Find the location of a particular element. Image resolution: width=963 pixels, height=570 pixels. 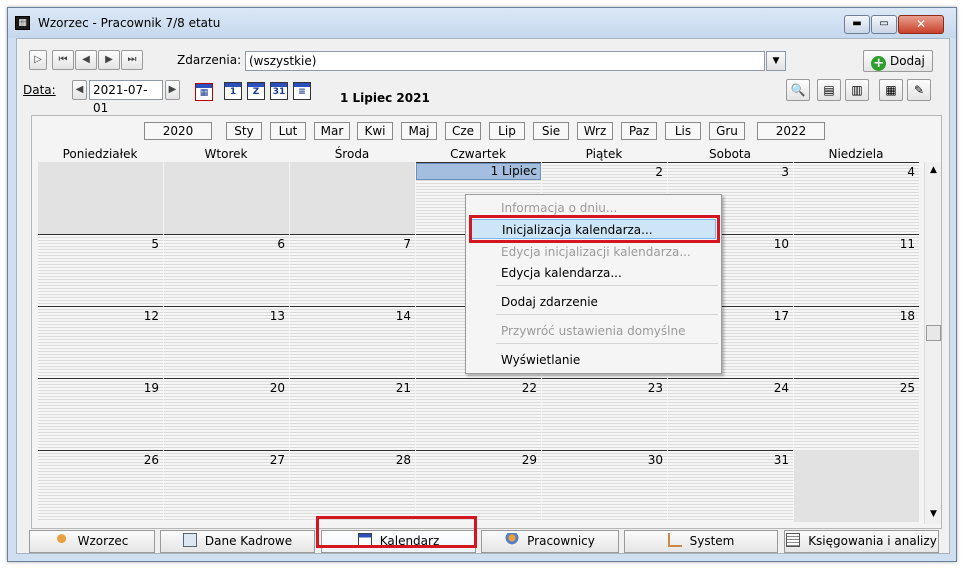

month-feb-button: Lut is located at coordinates (288, 131).